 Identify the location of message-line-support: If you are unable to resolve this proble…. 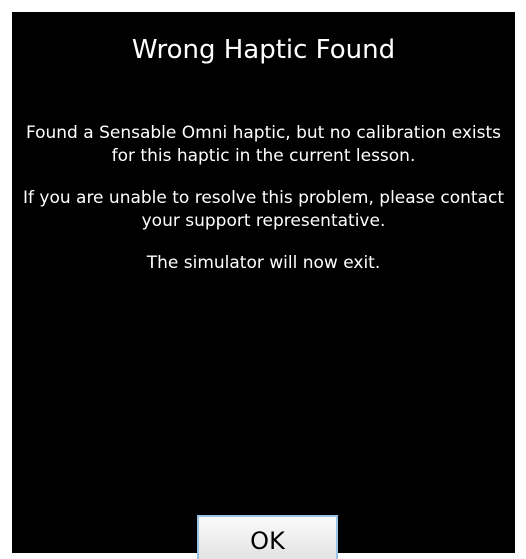
(263, 209).